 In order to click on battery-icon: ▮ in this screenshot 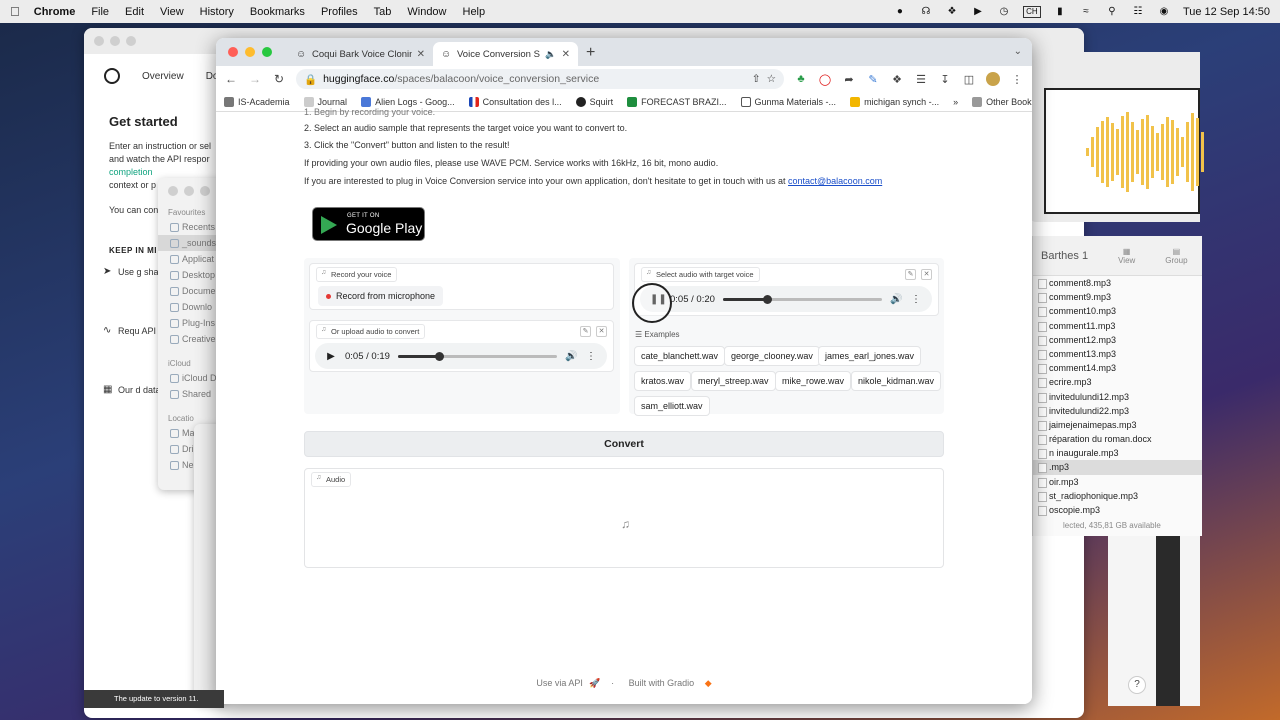, I will do `click(1060, 12)`.